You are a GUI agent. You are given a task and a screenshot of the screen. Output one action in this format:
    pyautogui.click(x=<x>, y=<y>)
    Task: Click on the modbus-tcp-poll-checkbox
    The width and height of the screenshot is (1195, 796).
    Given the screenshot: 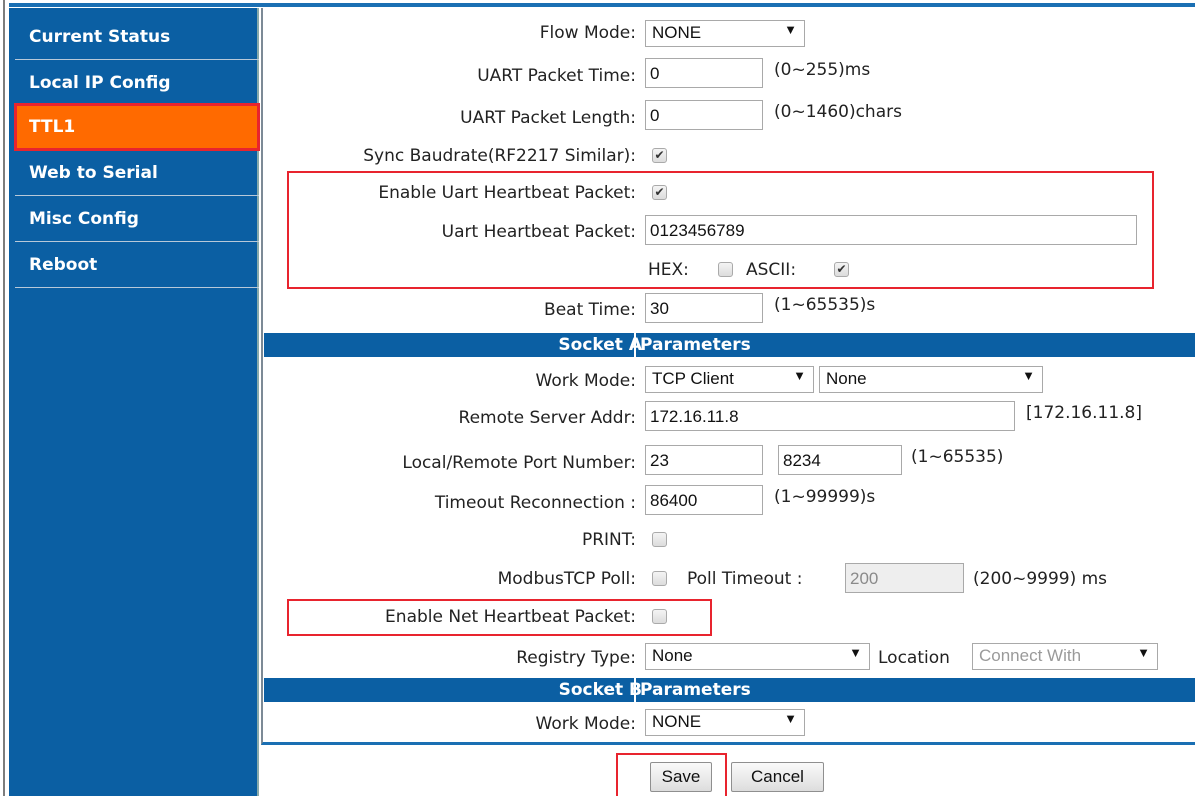 What is the action you would take?
    pyautogui.click(x=659, y=578)
    